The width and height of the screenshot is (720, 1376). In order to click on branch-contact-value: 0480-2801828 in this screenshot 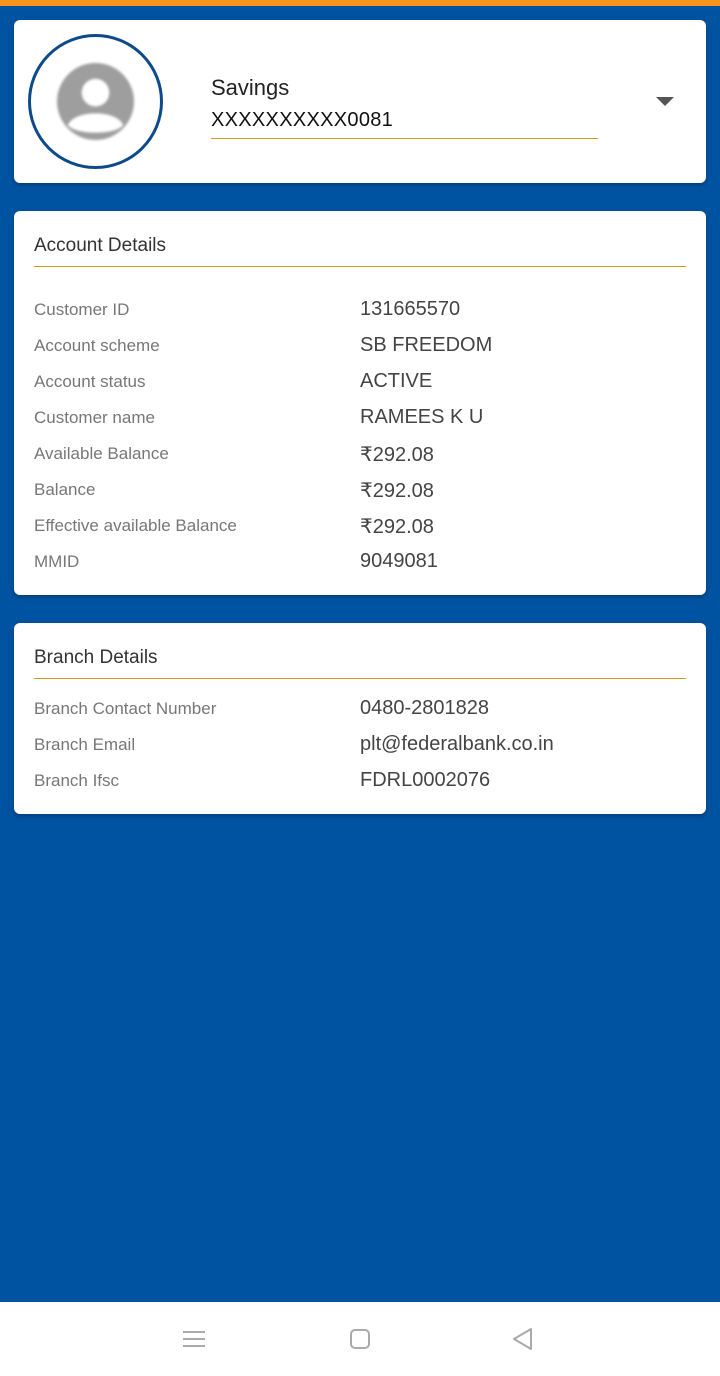, I will do `click(425, 708)`.